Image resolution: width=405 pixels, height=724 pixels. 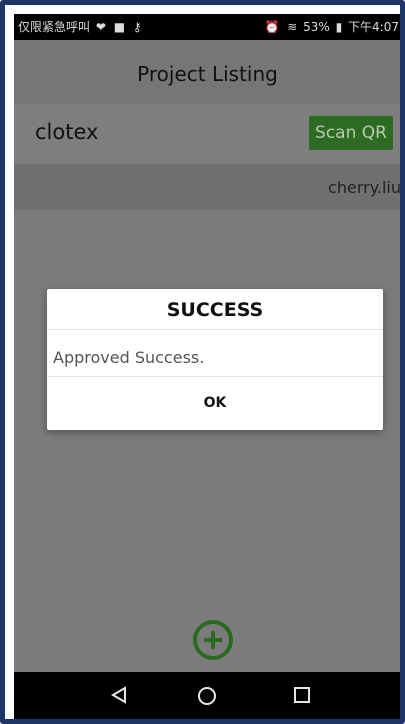 I want to click on battery-percent: 53%, so click(x=316, y=27).